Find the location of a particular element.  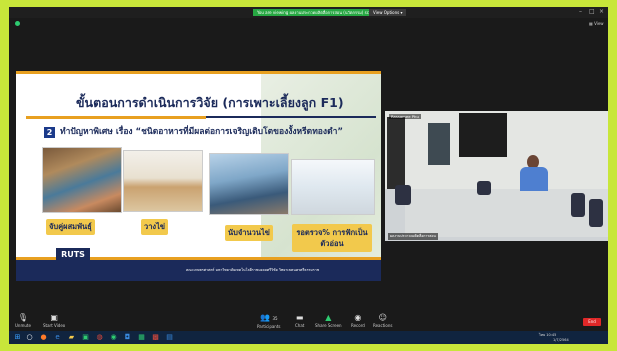

participant-video: Rassamee Phu ผลงานประกวดผลิตสื่อการสอน is located at coordinates (496, 176).